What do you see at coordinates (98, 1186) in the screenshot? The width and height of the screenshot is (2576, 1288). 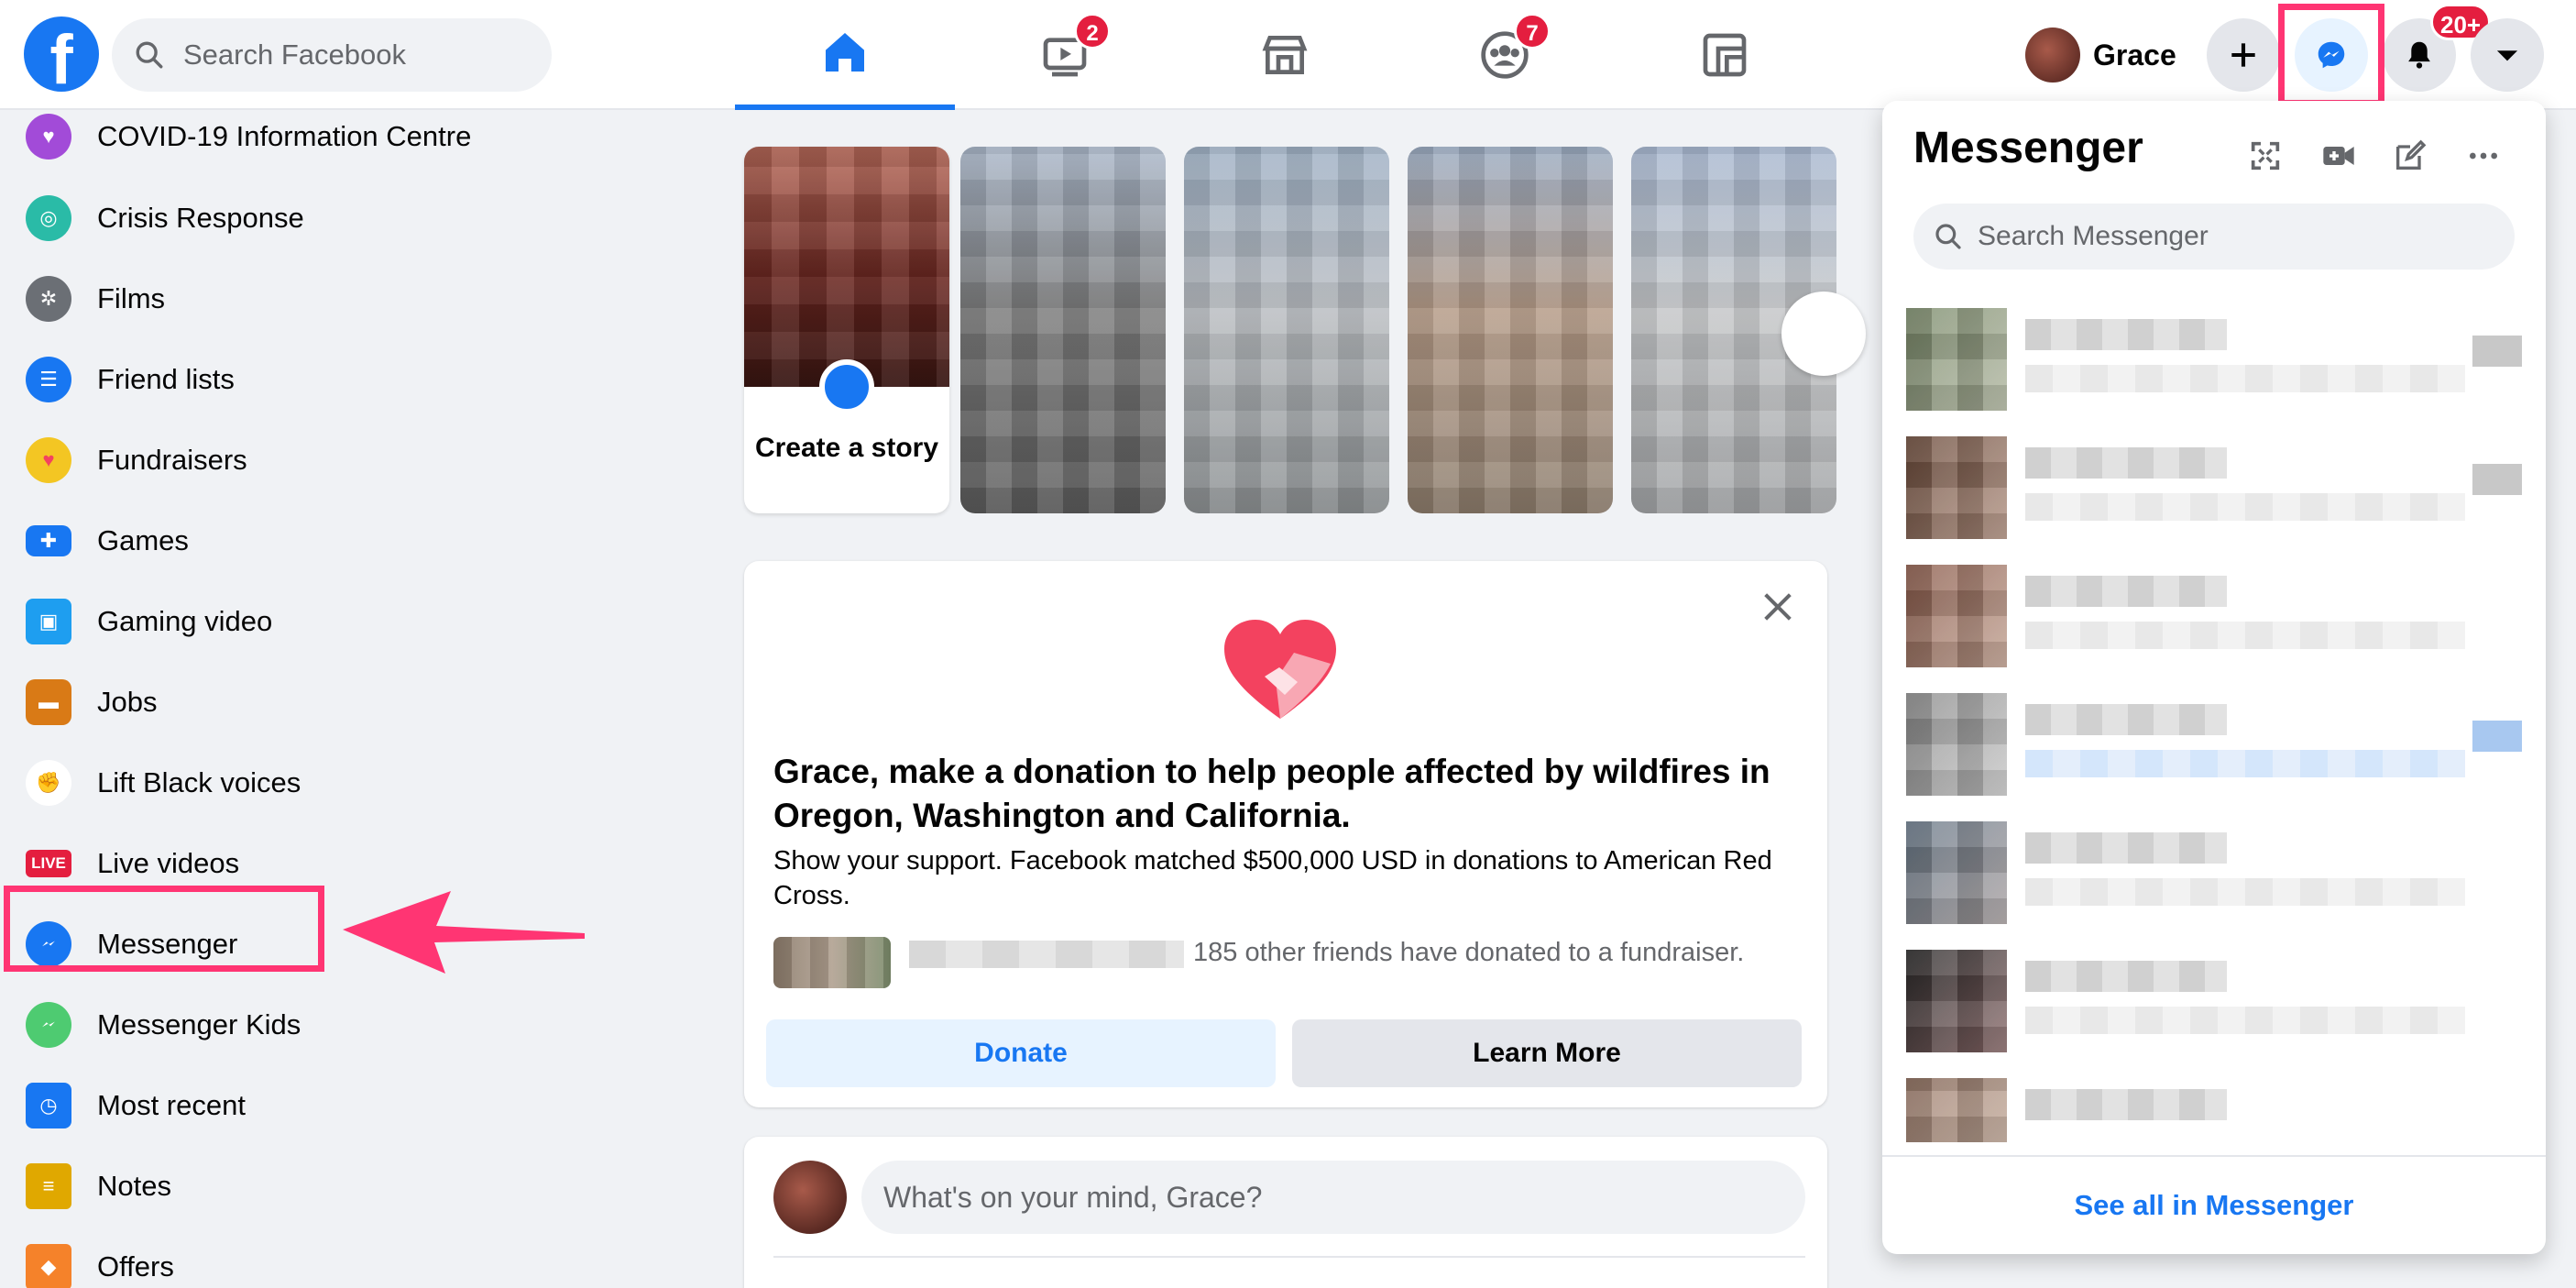 I see `sidebar-item-notes: ≡ Notes` at bounding box center [98, 1186].